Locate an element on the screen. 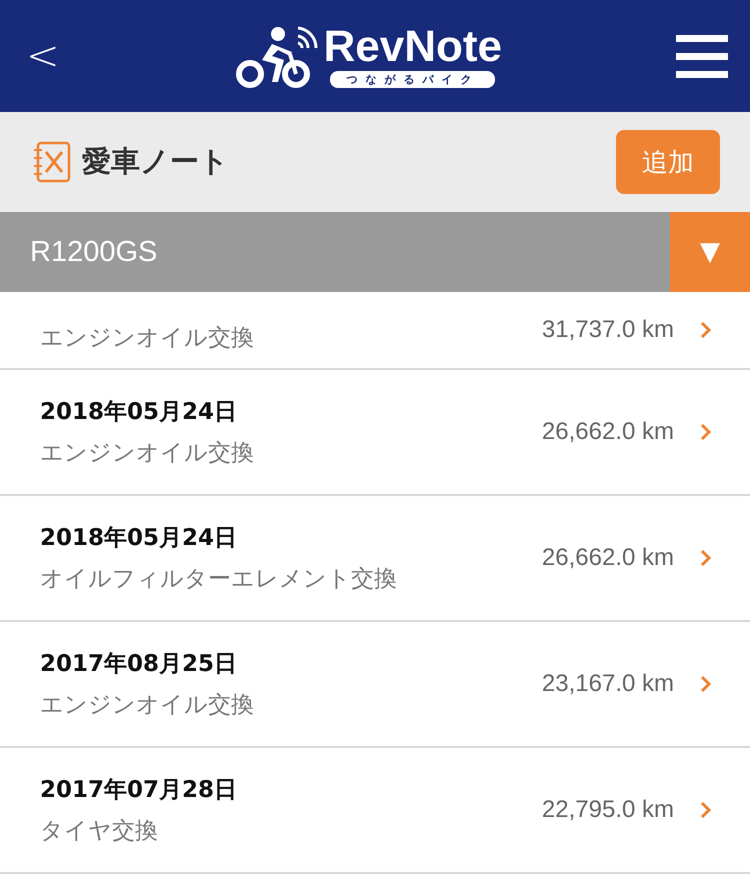 The width and height of the screenshot is (750, 880). record-row: 2017年07月28日 タイヤ交換 22,795.0 km is located at coordinates (375, 811).